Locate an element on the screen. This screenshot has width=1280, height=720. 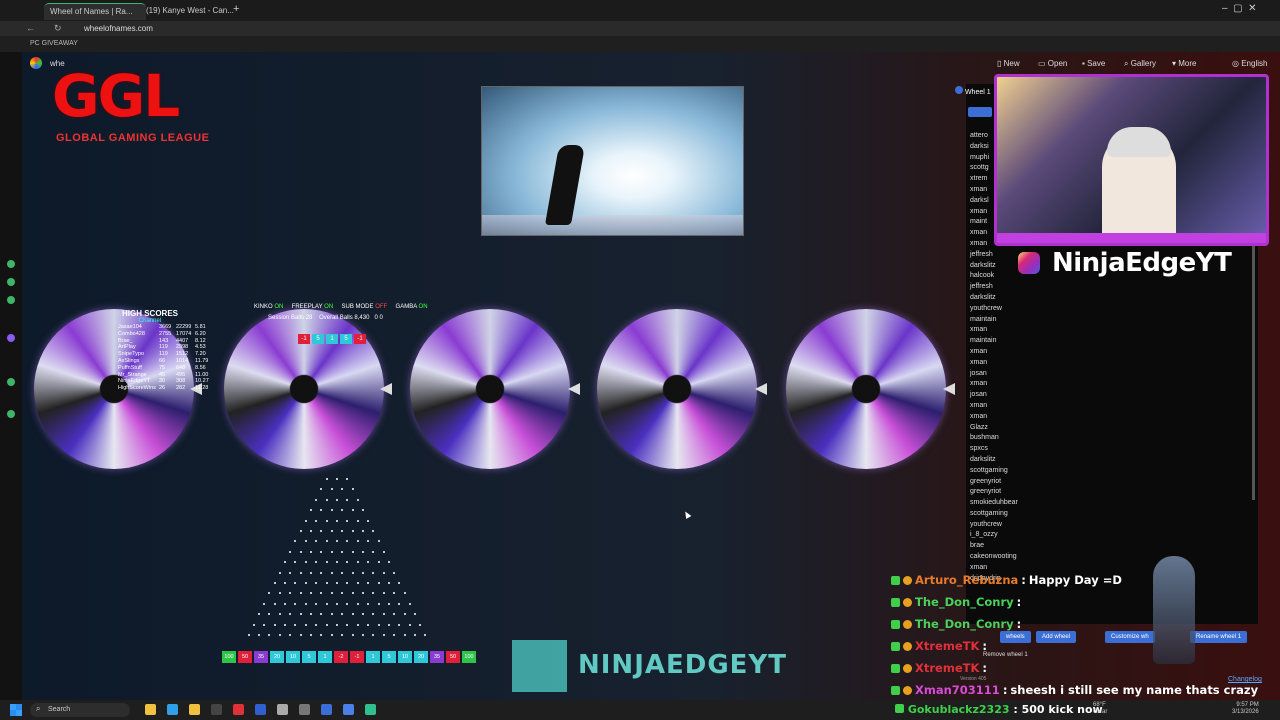
high-score-row: Jasae104 3669 22299 5.81 is located at coordinates (171, 327).